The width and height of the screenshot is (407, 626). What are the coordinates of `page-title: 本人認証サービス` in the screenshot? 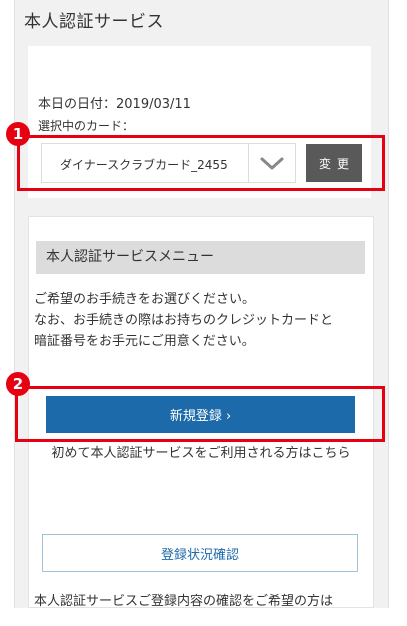 It's located at (94, 22).